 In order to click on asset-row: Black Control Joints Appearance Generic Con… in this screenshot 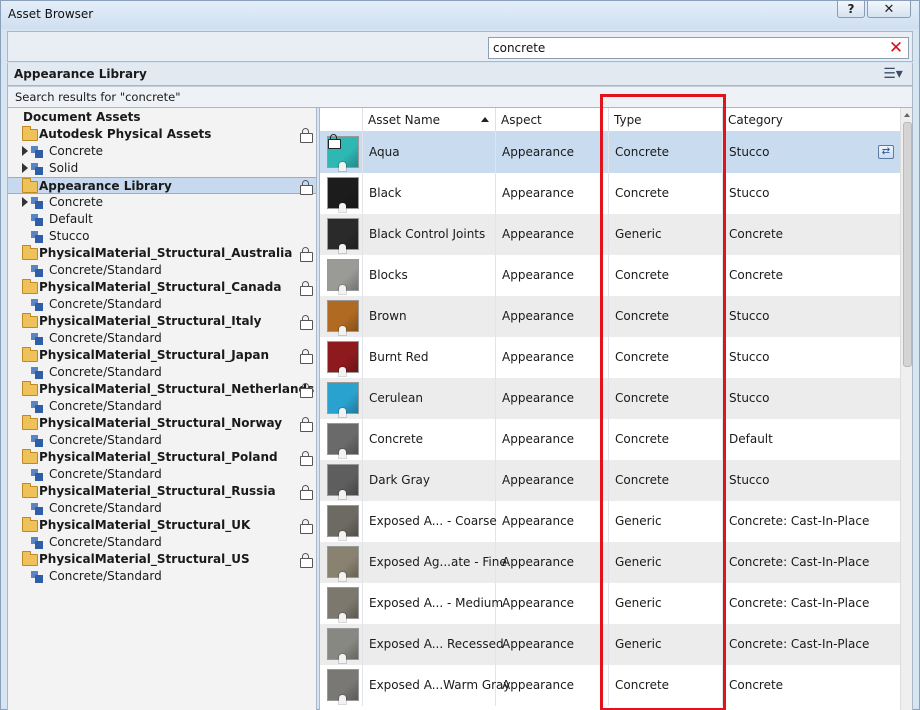, I will do `click(610, 234)`.